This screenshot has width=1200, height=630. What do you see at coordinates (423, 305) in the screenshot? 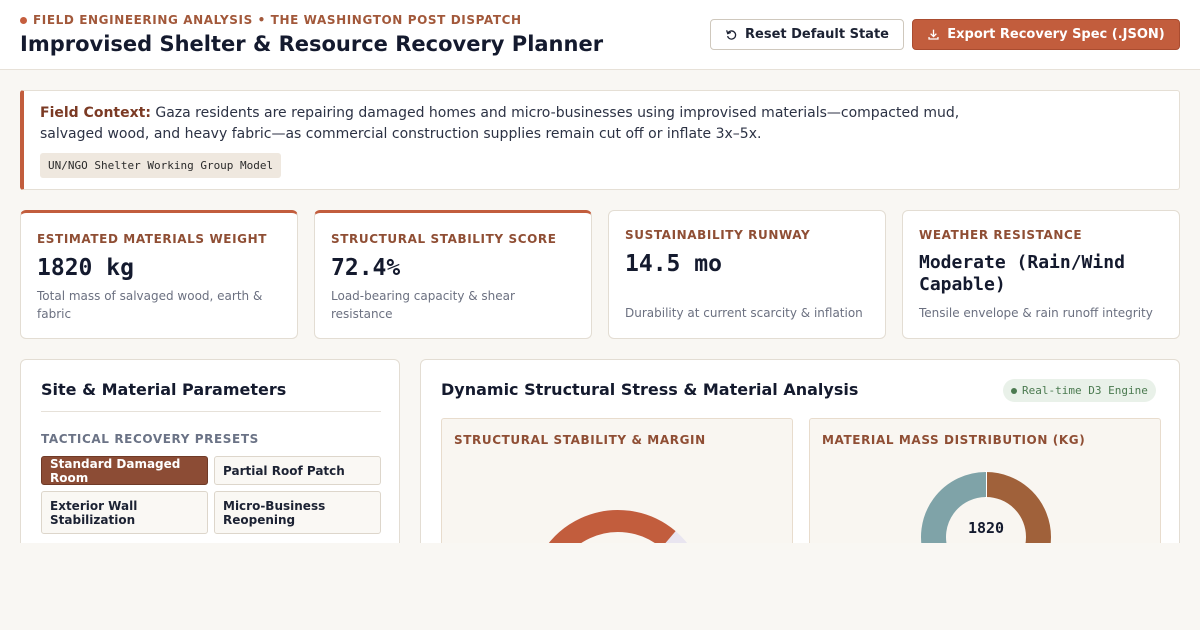
I see `stat-description: Load-bearing capacity & shear resistance` at bounding box center [423, 305].